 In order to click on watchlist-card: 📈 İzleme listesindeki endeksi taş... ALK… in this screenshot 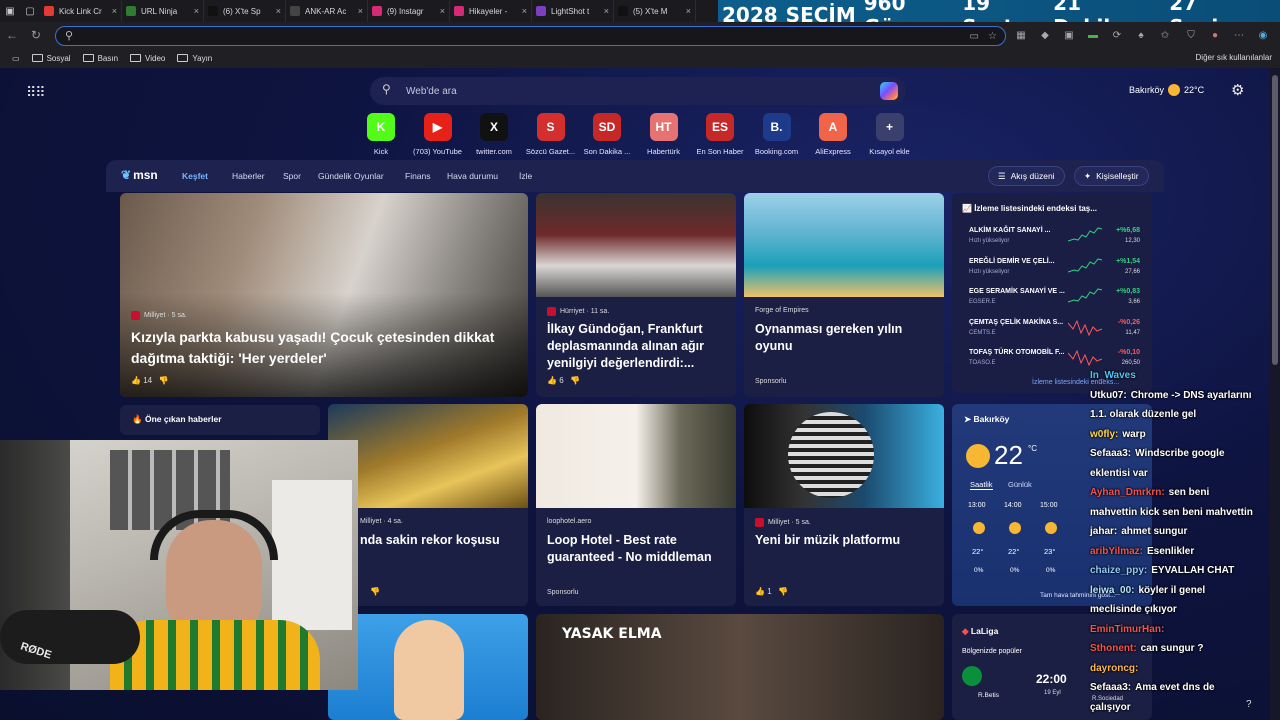, I will do `click(1052, 293)`.